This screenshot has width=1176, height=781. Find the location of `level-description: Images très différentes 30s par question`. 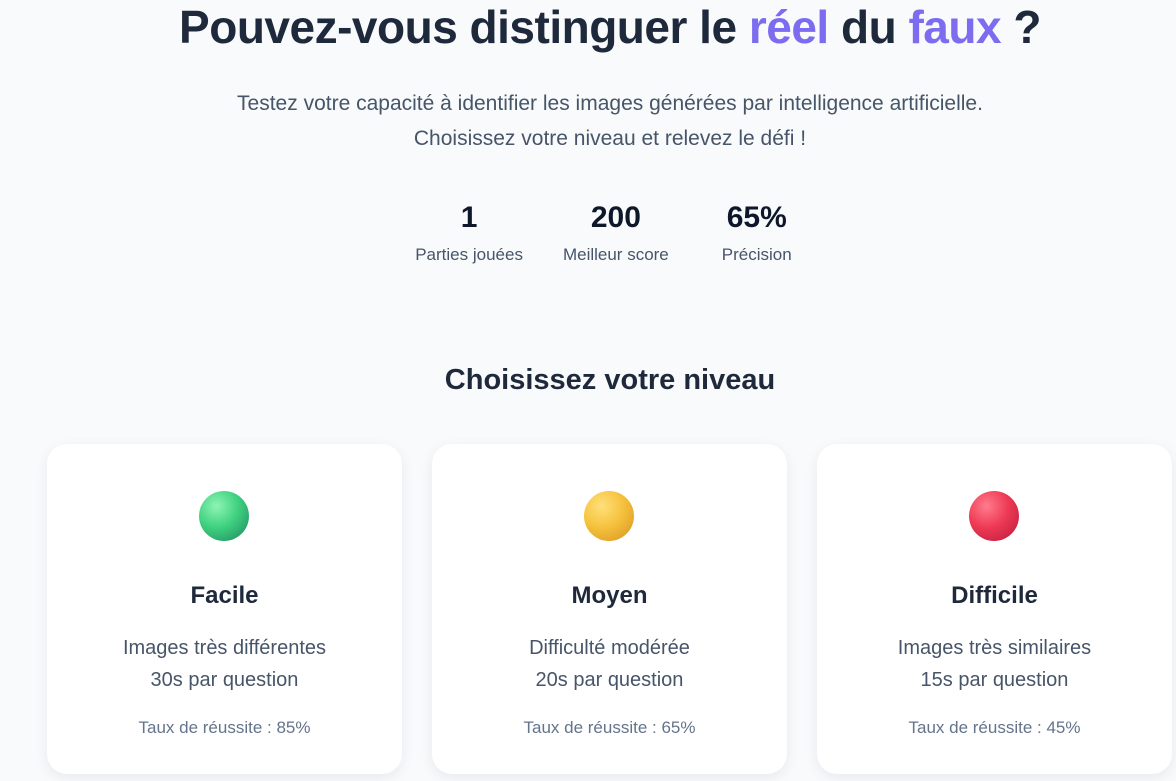

level-description: Images très différentes 30s par question is located at coordinates (224, 664).